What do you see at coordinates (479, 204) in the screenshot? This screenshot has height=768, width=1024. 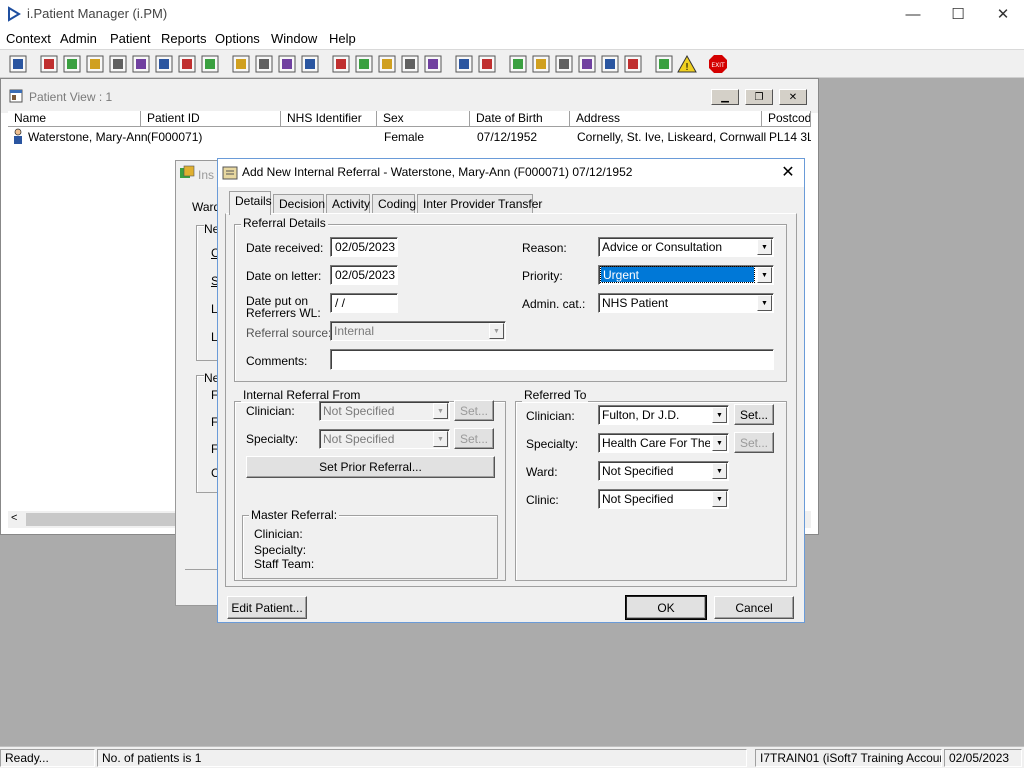 I see `tab-inter-provider-transfer: Inter Provider Transfer` at bounding box center [479, 204].